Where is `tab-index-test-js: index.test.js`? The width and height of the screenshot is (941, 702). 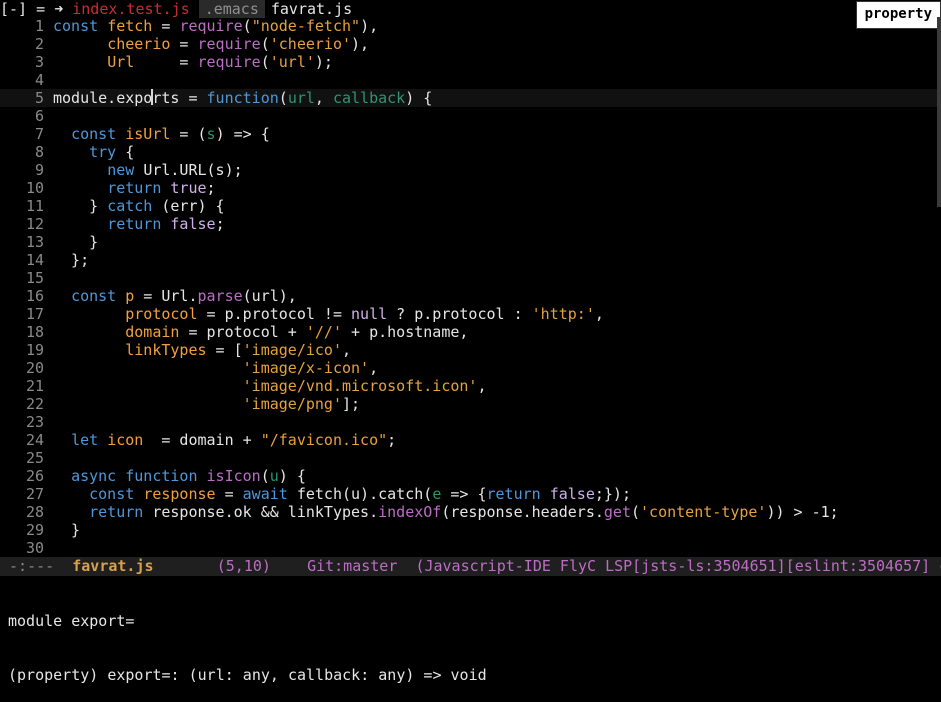 tab-index-test-js: index.test.js is located at coordinates (130, 9).